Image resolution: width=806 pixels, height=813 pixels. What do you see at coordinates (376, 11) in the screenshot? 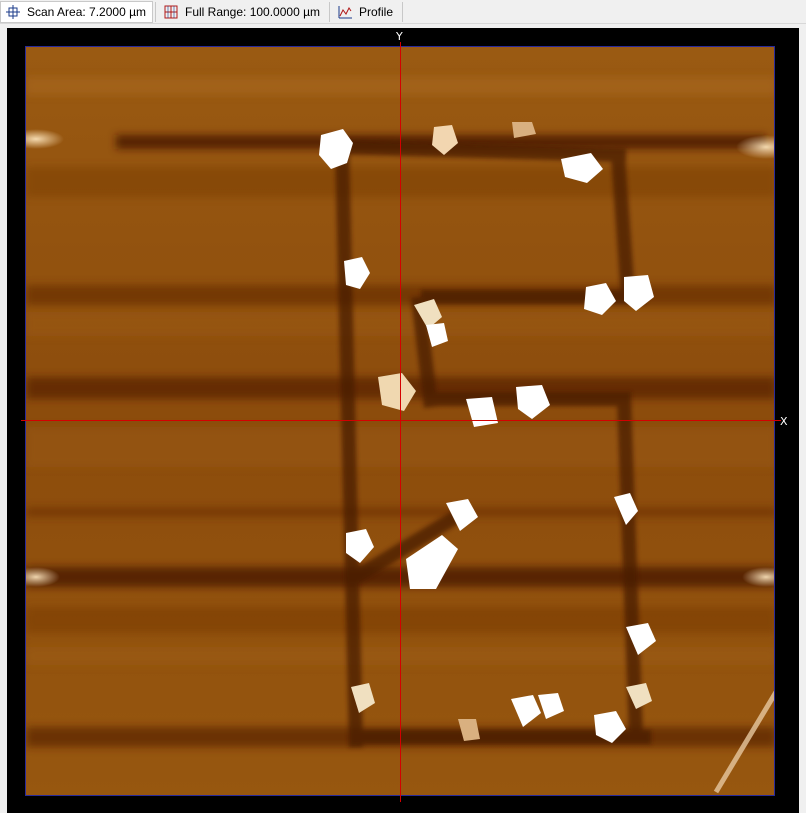
I see `profile-label: Profile` at bounding box center [376, 11].